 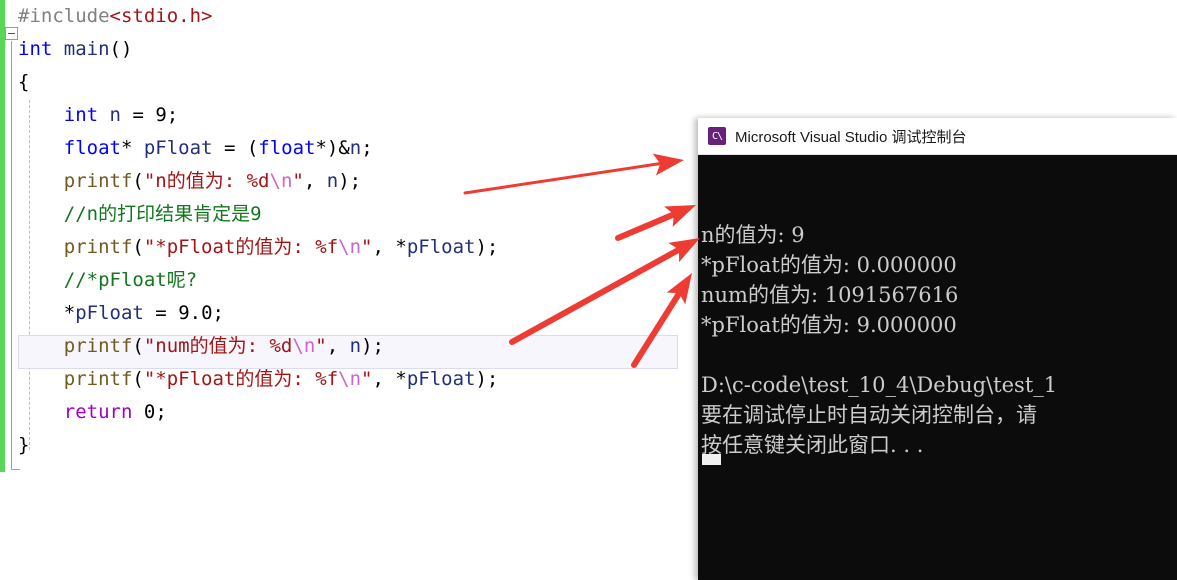 What do you see at coordinates (350, 82) in the screenshot?
I see `code-line: {` at bounding box center [350, 82].